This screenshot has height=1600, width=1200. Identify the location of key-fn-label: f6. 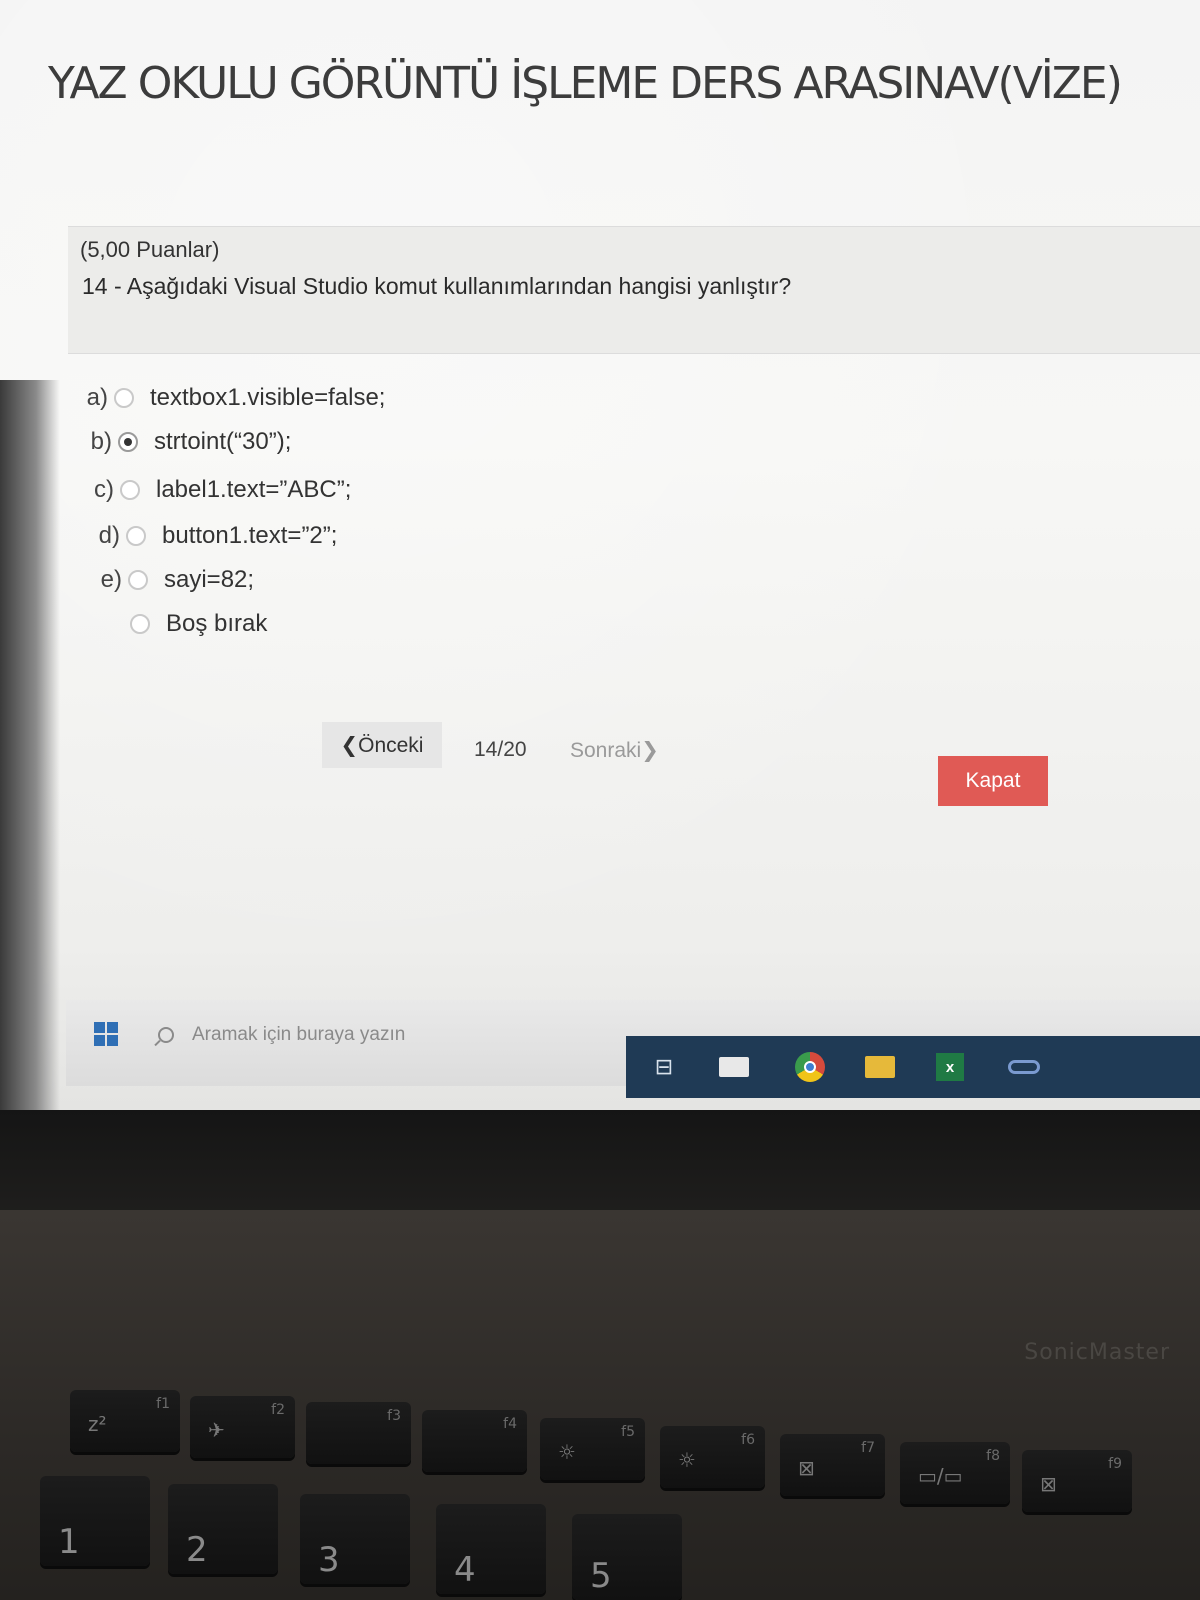
(748, 1440).